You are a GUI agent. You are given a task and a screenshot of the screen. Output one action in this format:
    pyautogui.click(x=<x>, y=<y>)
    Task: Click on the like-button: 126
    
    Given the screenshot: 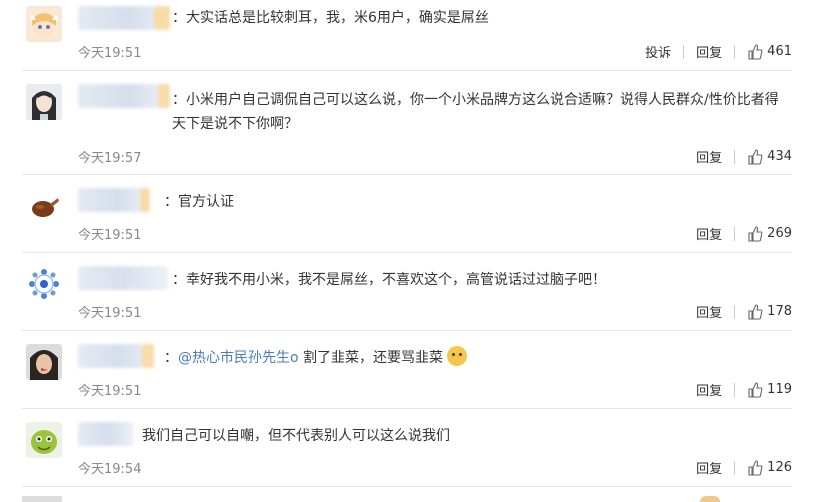 What is the action you would take?
    pyautogui.click(x=769, y=467)
    